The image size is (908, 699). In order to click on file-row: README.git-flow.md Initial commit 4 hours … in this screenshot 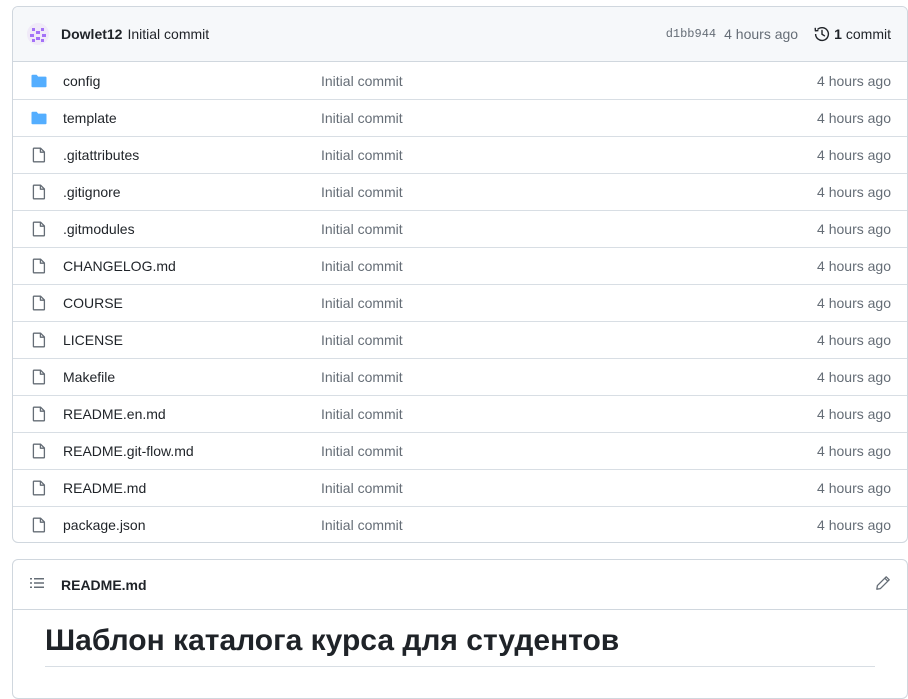, I will do `click(460, 450)`.